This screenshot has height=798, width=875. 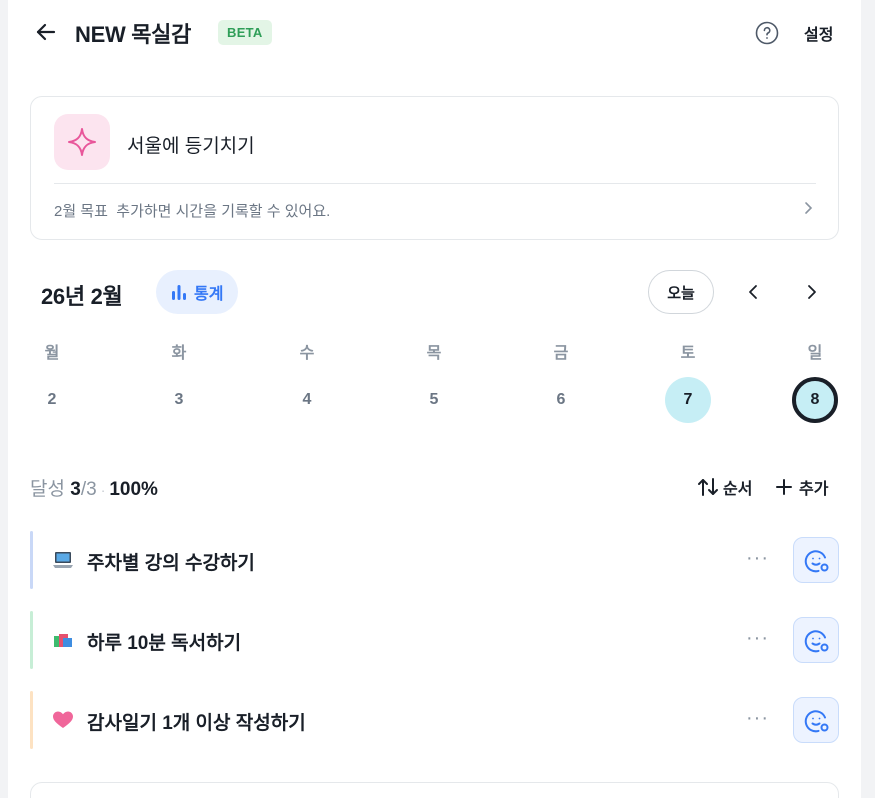 What do you see at coordinates (179, 400) in the screenshot?
I see `day-cell: 3` at bounding box center [179, 400].